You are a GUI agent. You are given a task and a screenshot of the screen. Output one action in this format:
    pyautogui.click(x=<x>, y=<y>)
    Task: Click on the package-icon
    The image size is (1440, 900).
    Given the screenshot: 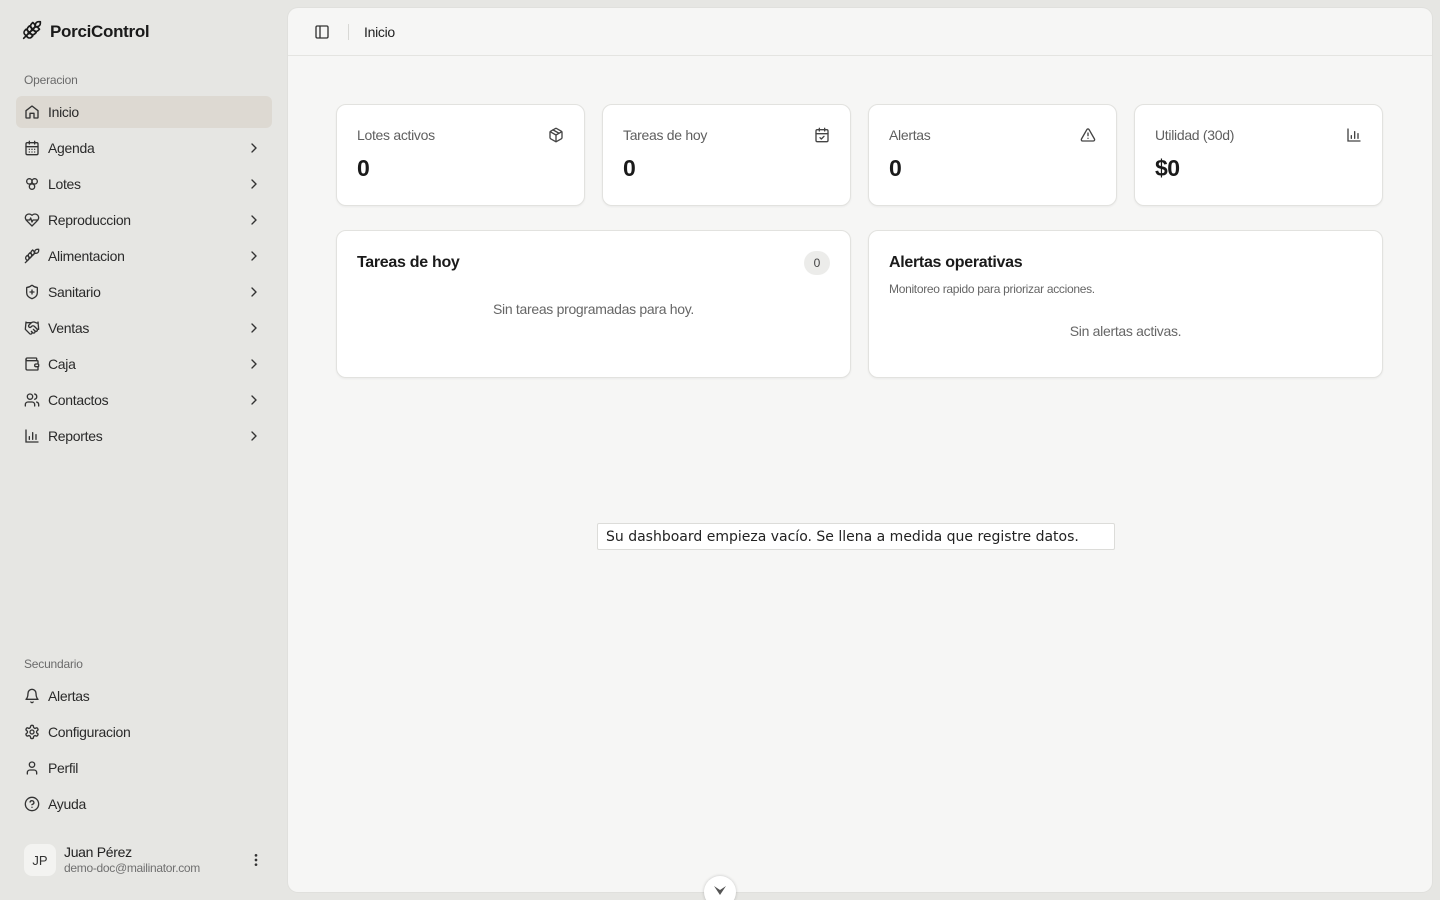 What is the action you would take?
    pyautogui.click(x=556, y=135)
    